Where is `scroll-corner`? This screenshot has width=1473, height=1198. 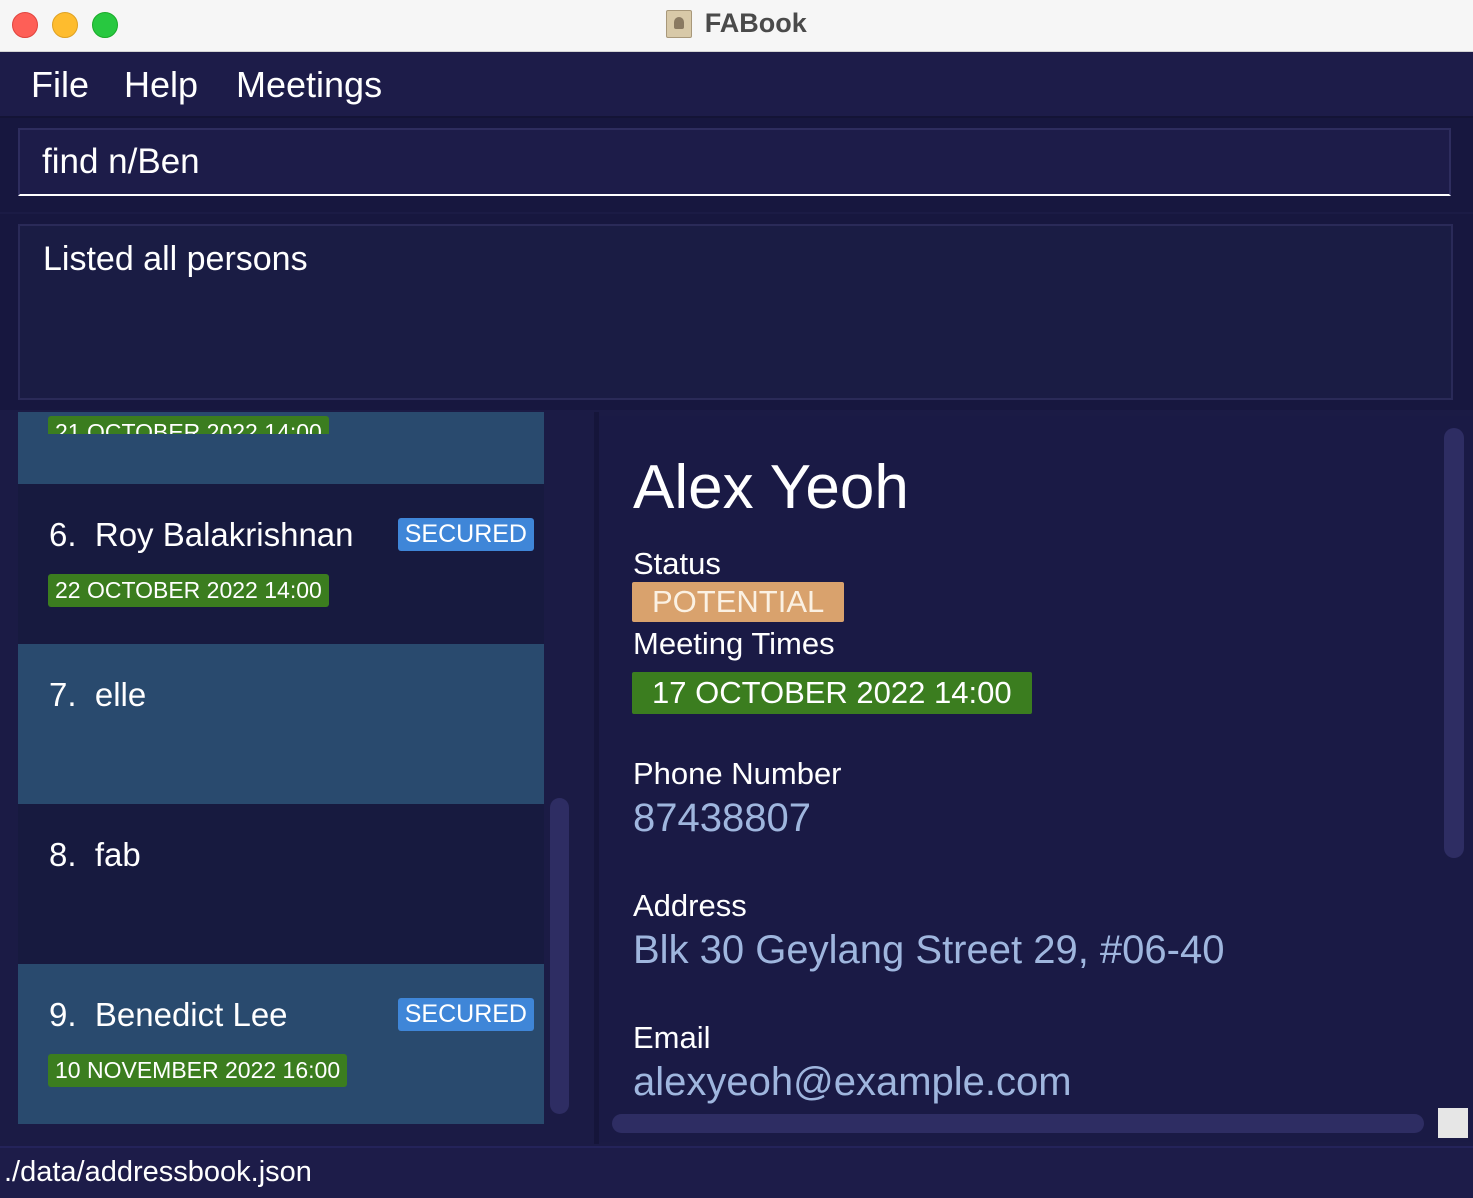 scroll-corner is located at coordinates (1453, 1123).